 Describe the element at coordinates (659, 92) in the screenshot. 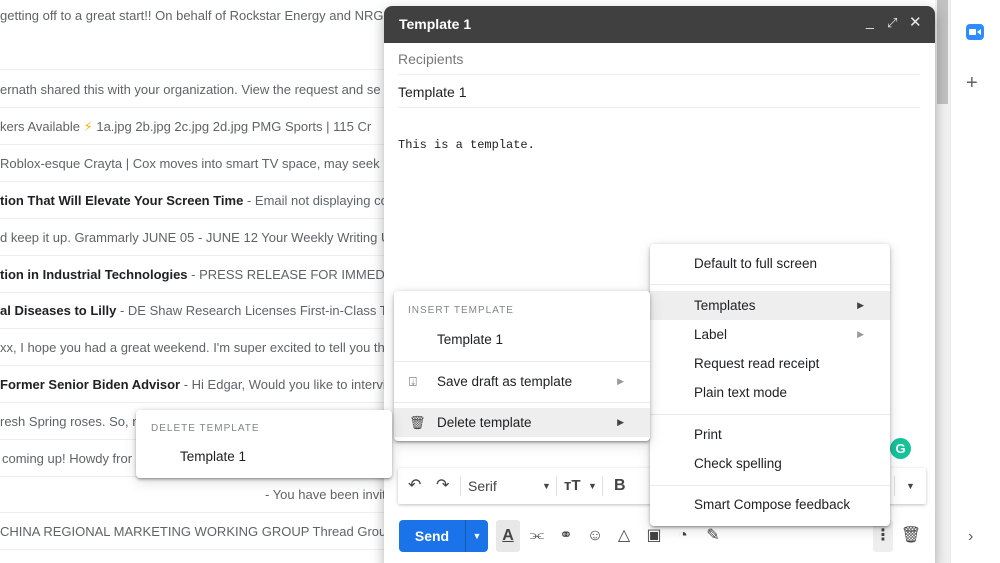

I see `subject-field: Template 1` at that location.